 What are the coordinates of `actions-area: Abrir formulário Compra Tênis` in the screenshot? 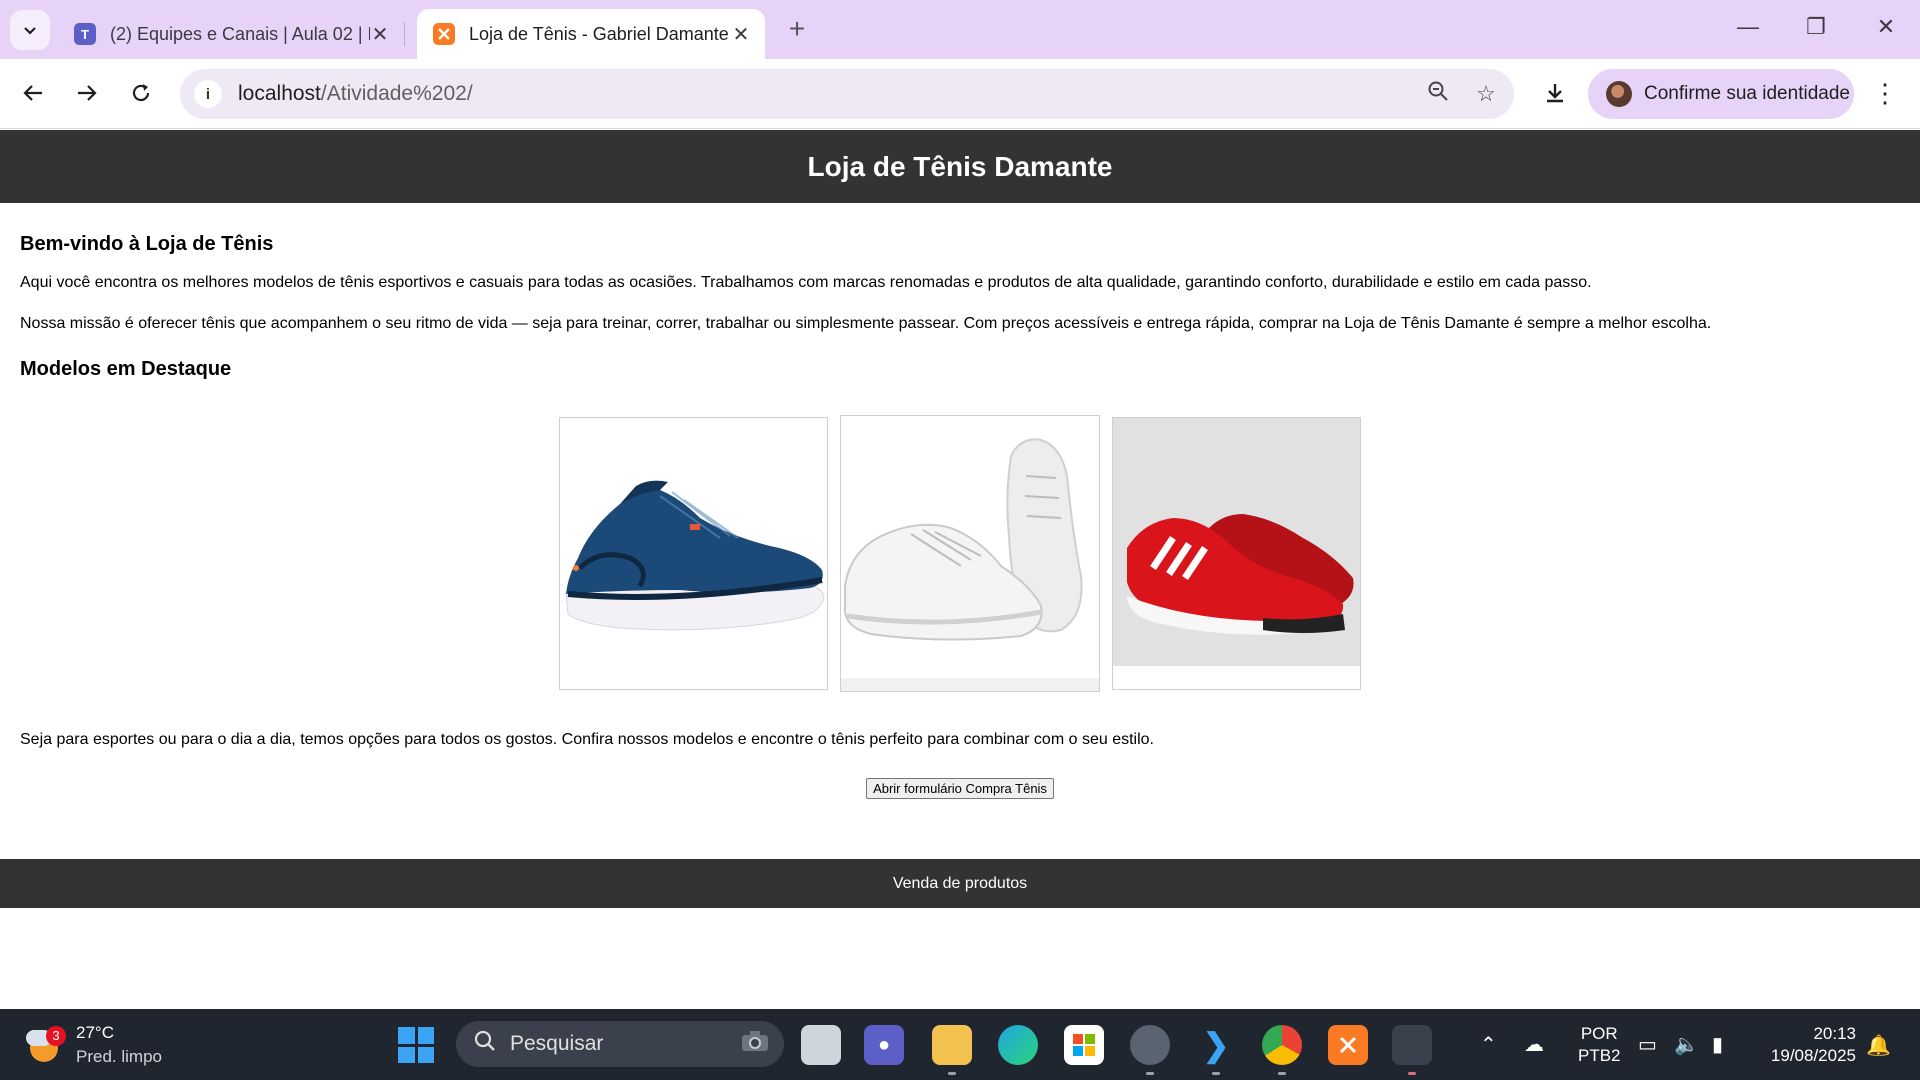 It's located at (960, 788).